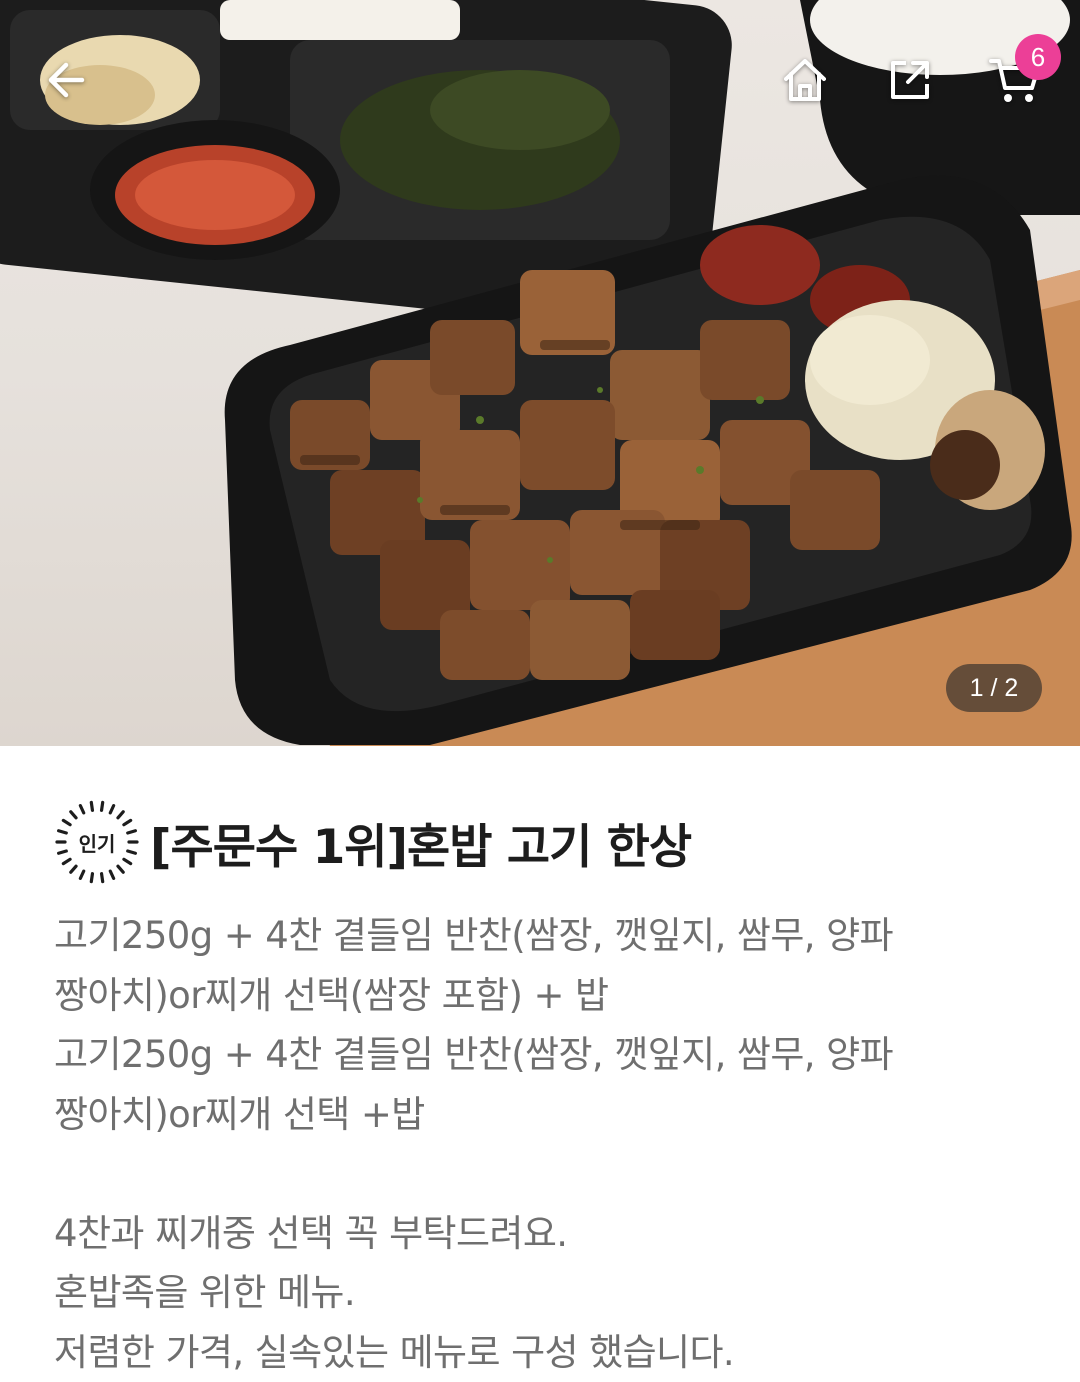 The image size is (1080, 1382). Describe the element at coordinates (540, 1352) in the screenshot. I see `description-line: 저렴한 가격, 실속있는 메뉴로 구성 했습니다.` at that location.